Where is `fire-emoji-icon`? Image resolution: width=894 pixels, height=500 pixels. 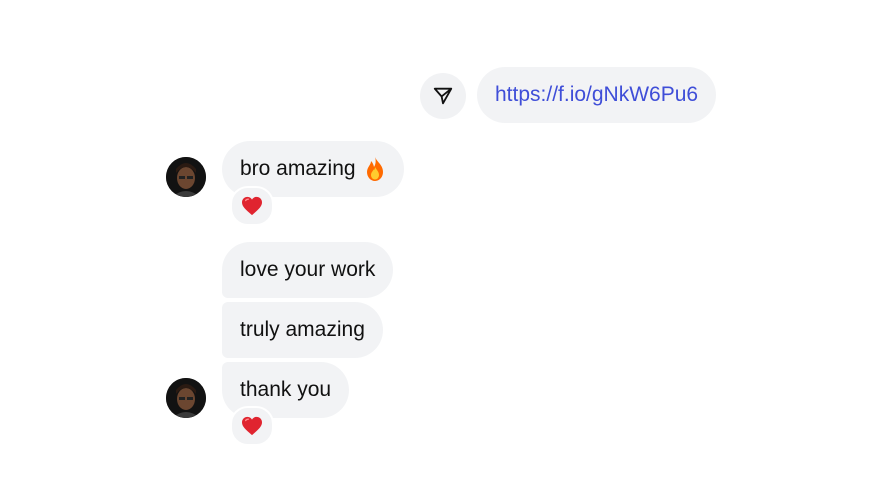
fire-emoji-icon is located at coordinates (374, 169).